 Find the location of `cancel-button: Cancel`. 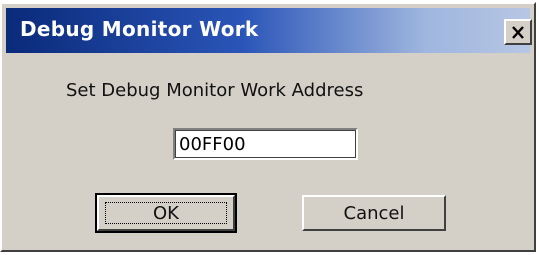

cancel-button: Cancel is located at coordinates (374, 213).